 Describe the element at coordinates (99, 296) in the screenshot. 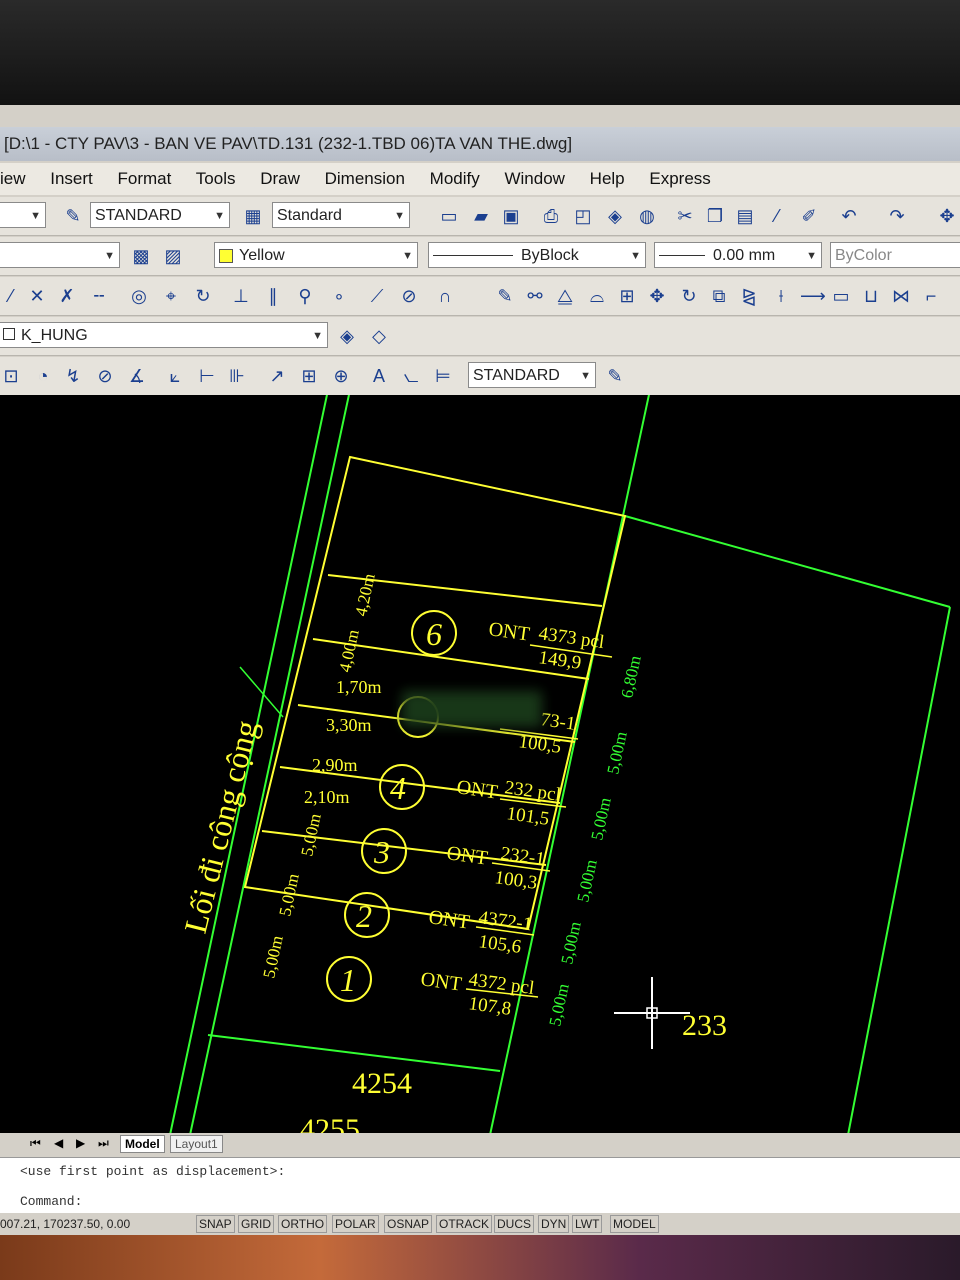

I see `dashed-line-icon: ╌` at that location.